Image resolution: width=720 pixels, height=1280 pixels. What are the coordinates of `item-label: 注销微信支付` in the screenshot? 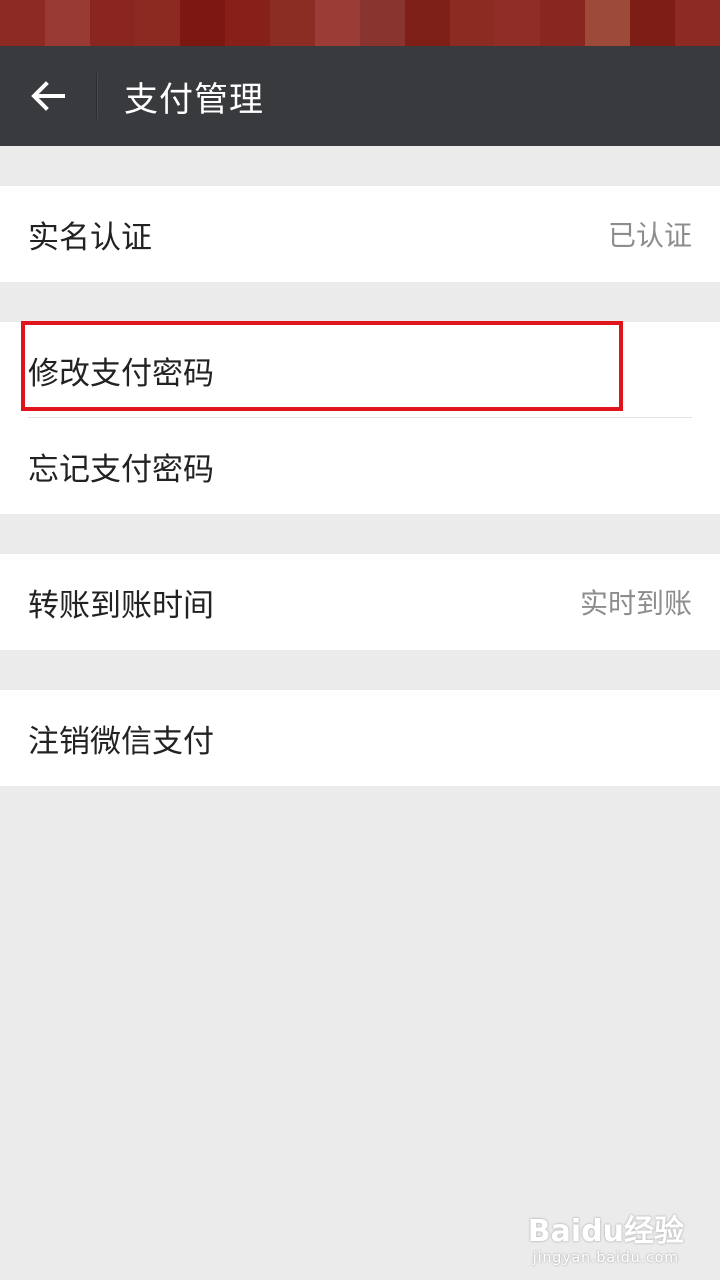 It's located at (121, 741).